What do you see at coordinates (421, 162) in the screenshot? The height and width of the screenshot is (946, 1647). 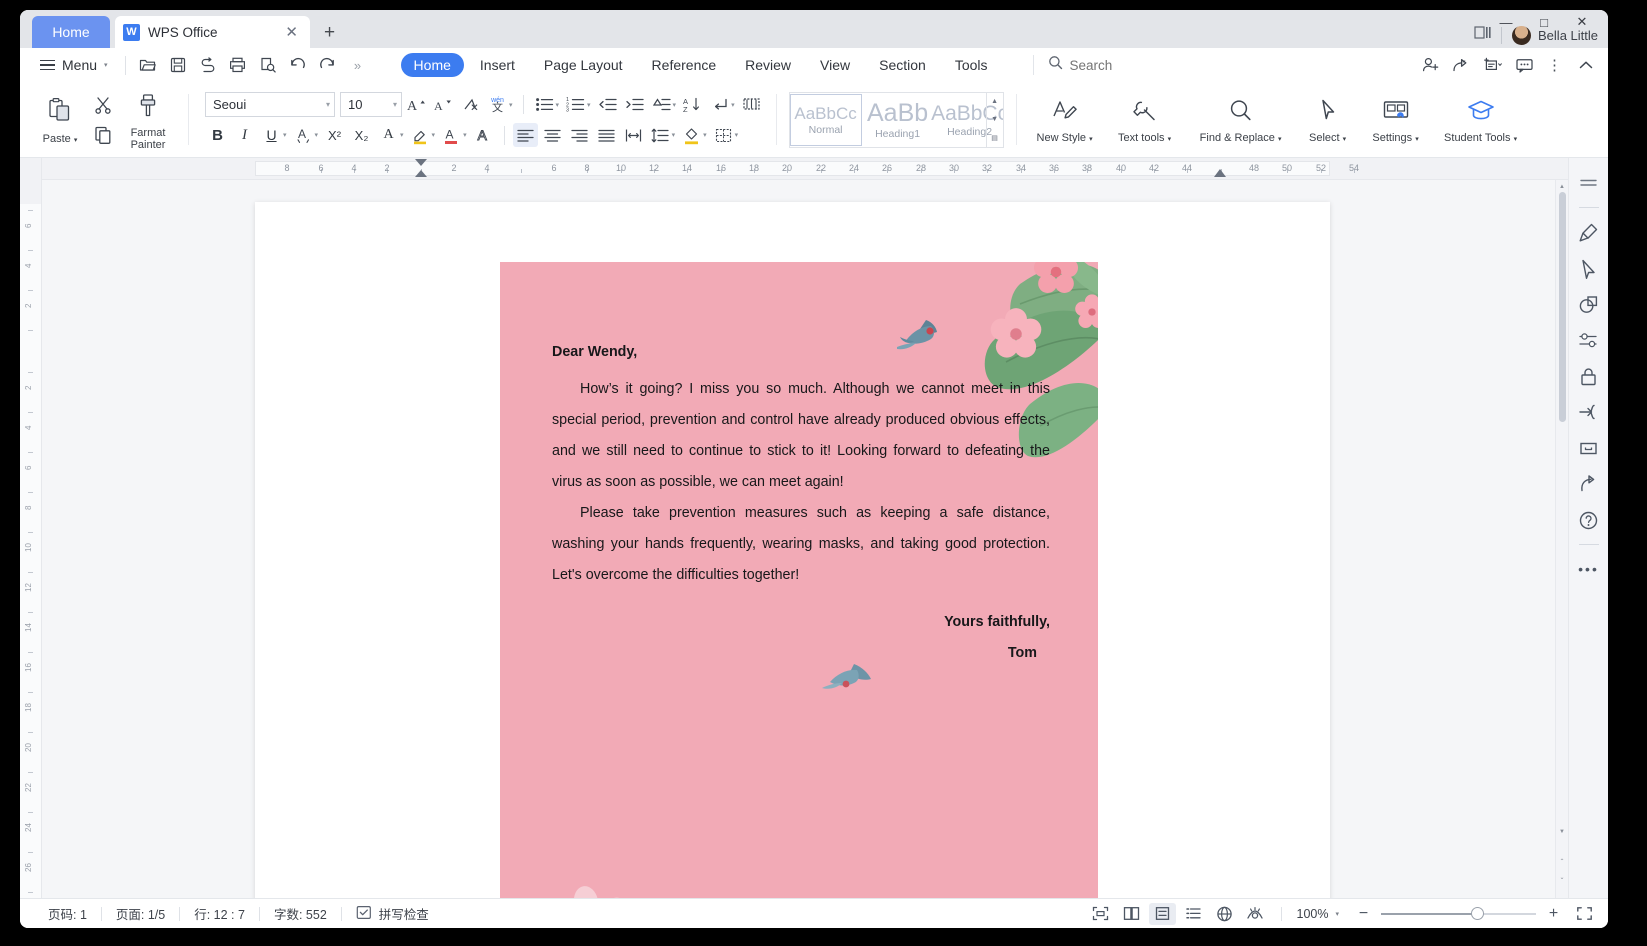 I see `first-line-indent-marker` at bounding box center [421, 162].